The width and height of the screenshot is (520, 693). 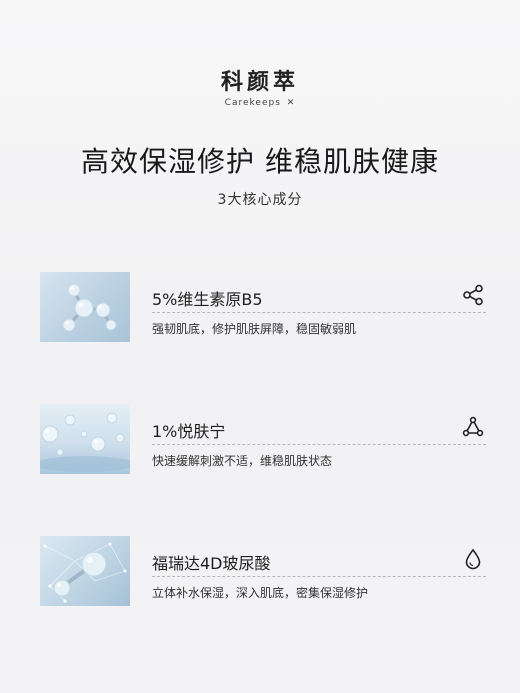 I want to click on brand-name-cn: 科颜萃, so click(x=259, y=82).